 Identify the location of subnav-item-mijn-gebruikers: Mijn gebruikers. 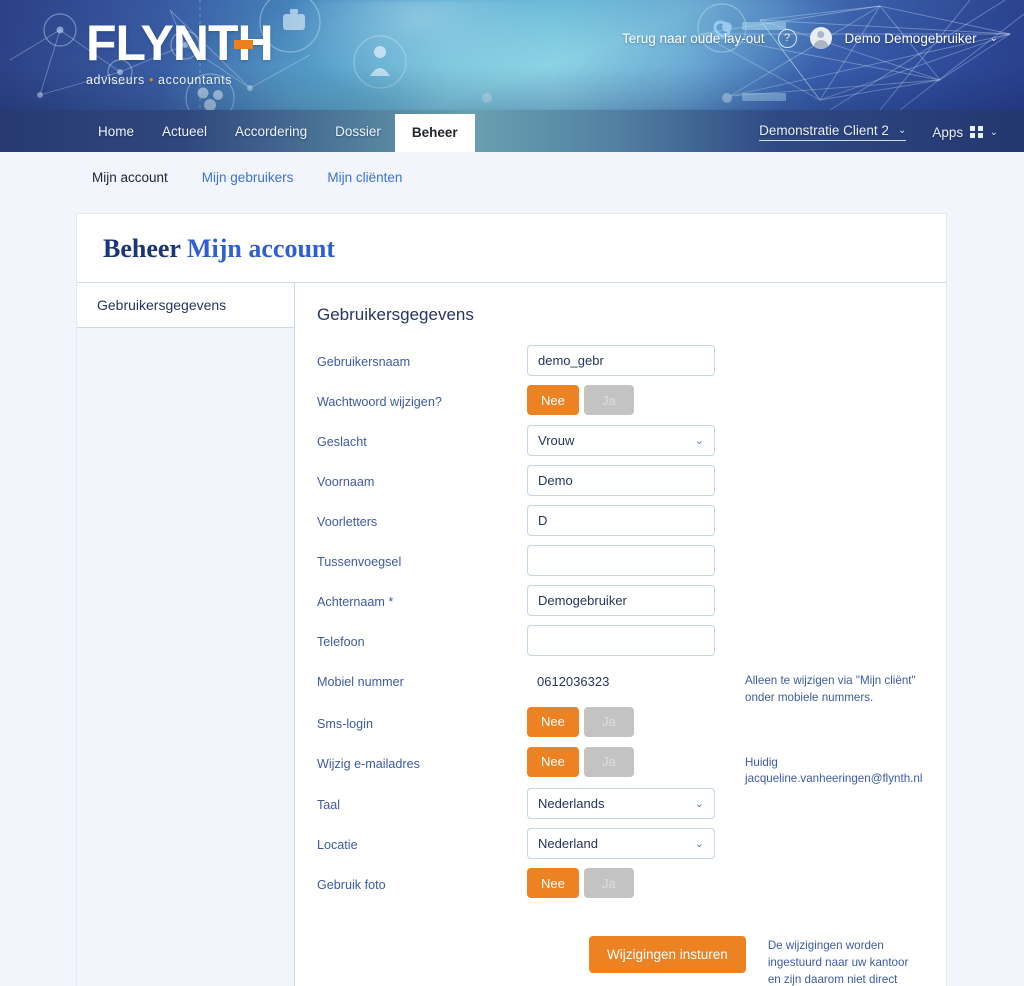
(248, 177).